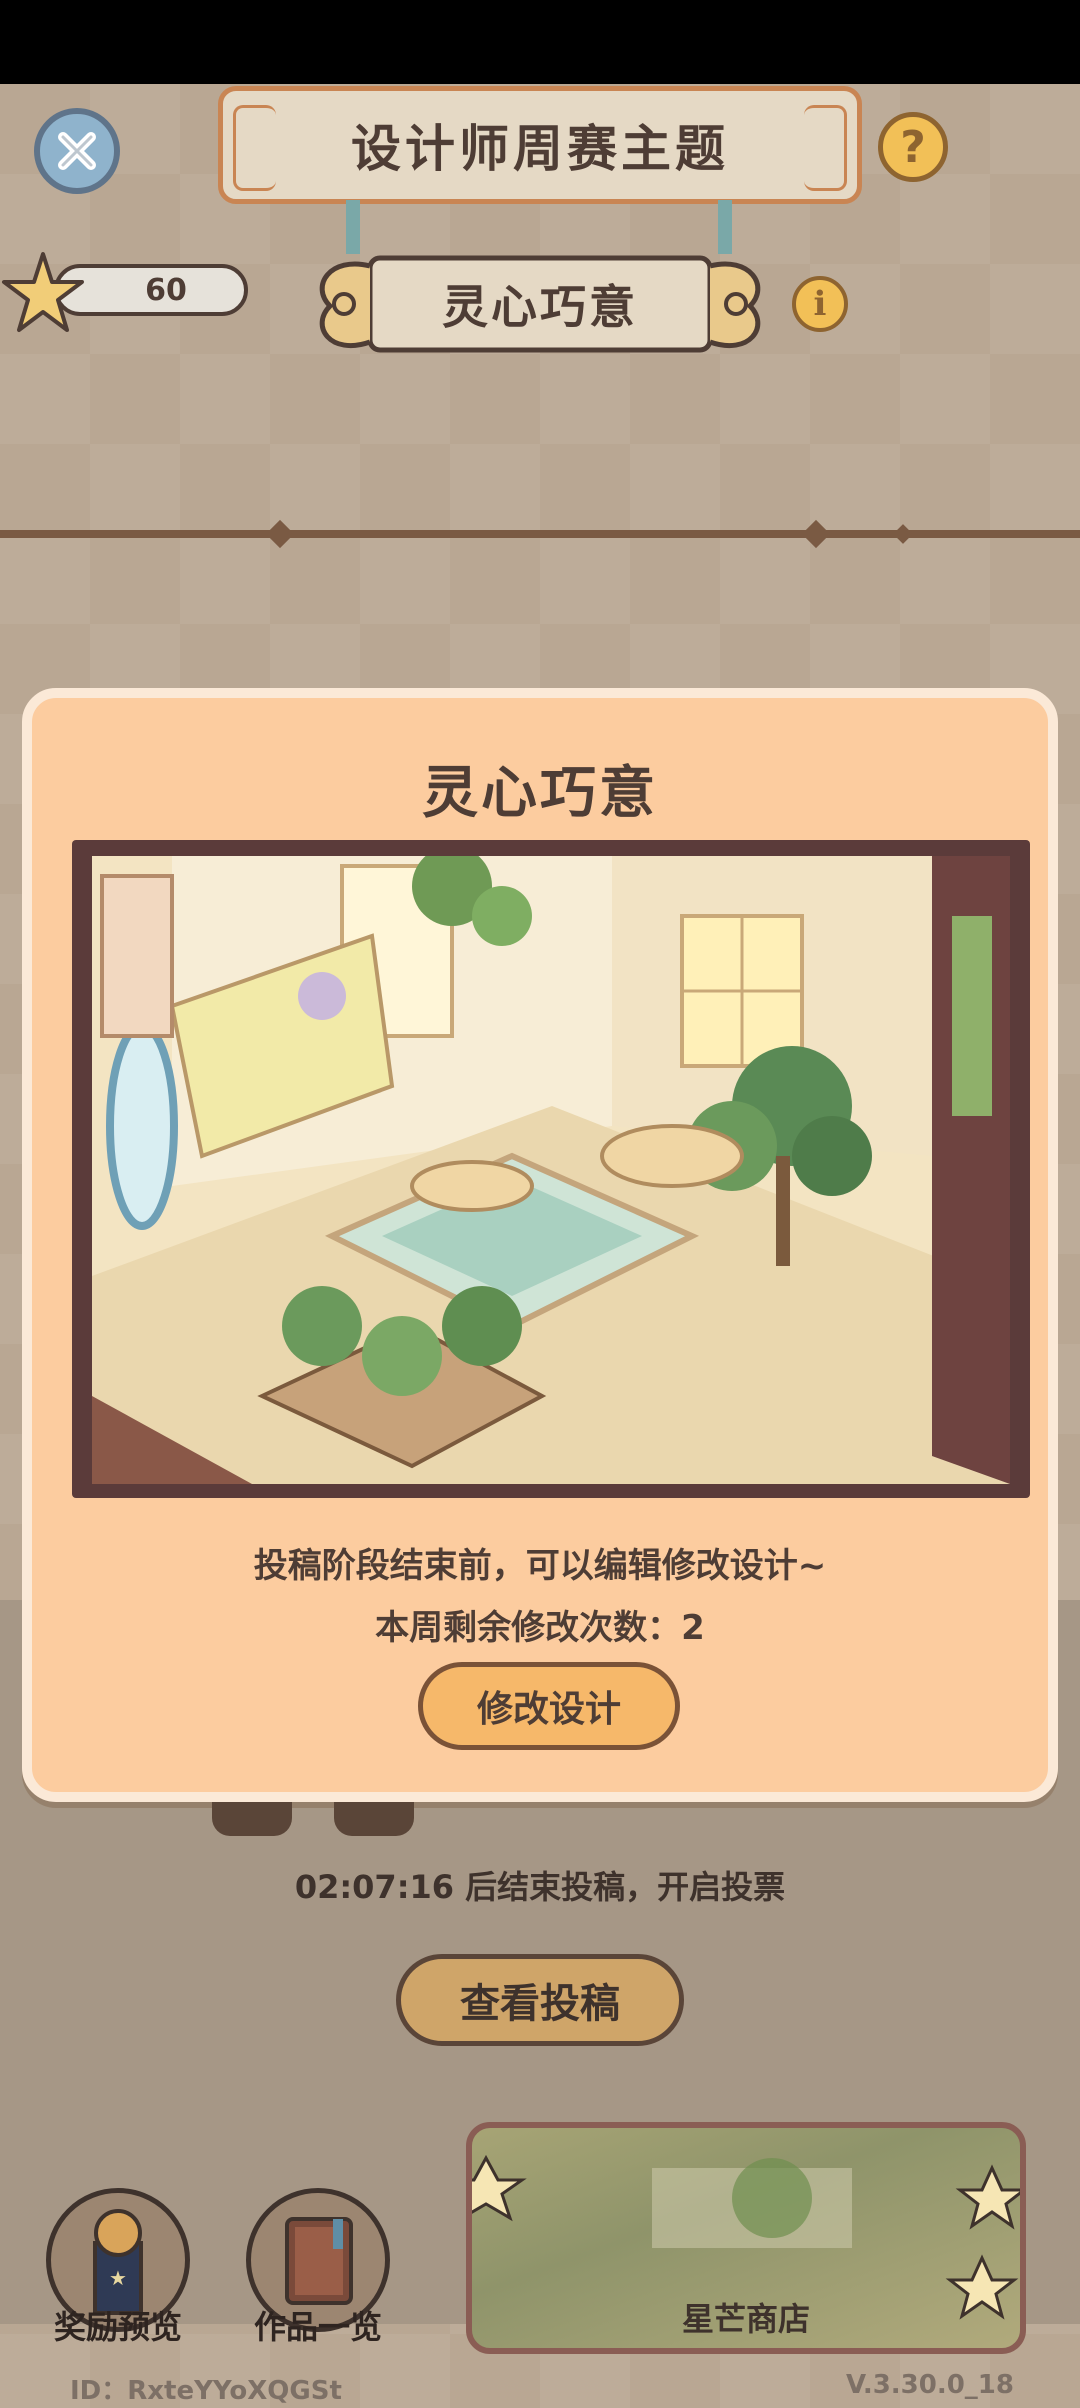 The height and width of the screenshot is (2408, 1080). I want to click on close-icon, so click(77, 151).